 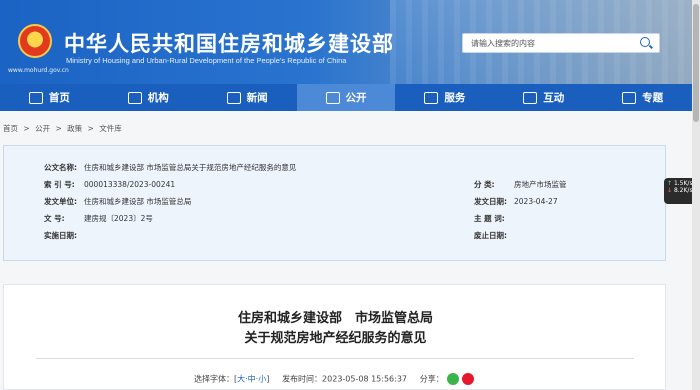 What do you see at coordinates (257, 98) in the screenshot?
I see `nav-label: 新闻` at bounding box center [257, 98].